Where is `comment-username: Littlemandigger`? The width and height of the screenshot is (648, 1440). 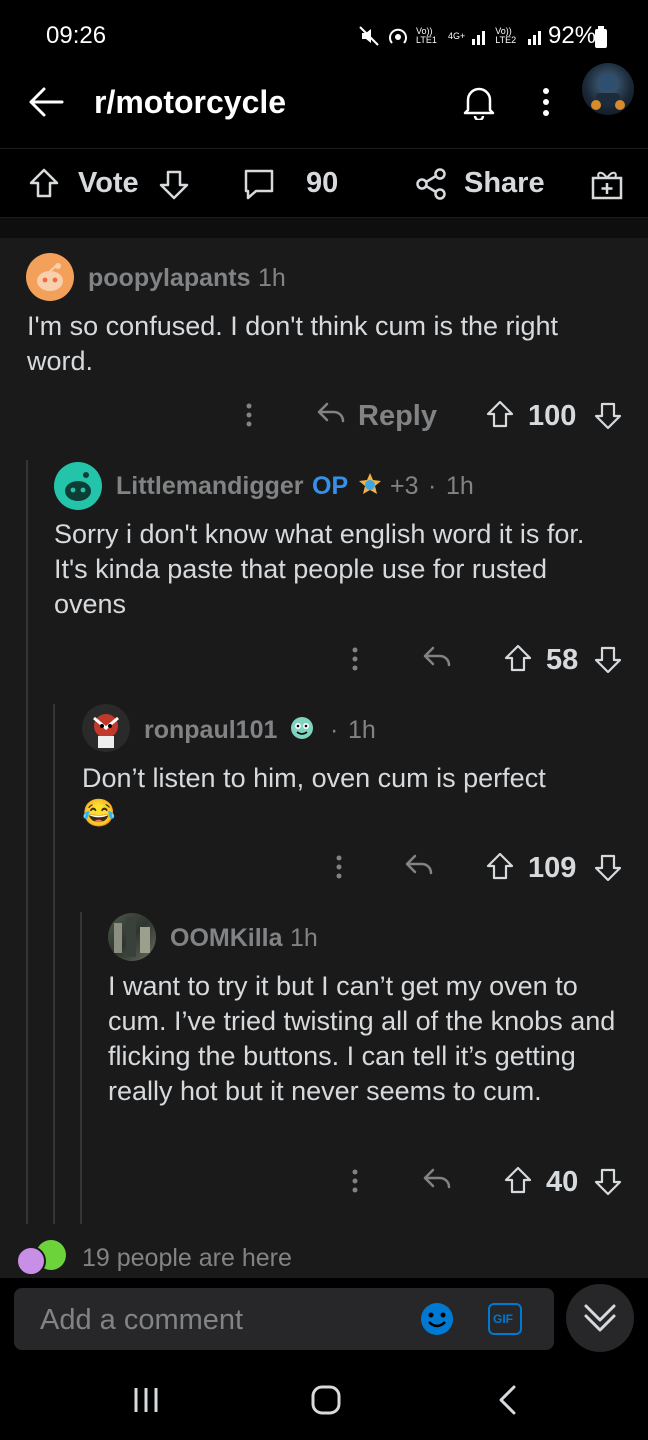 comment-username: Littlemandigger is located at coordinates (210, 486).